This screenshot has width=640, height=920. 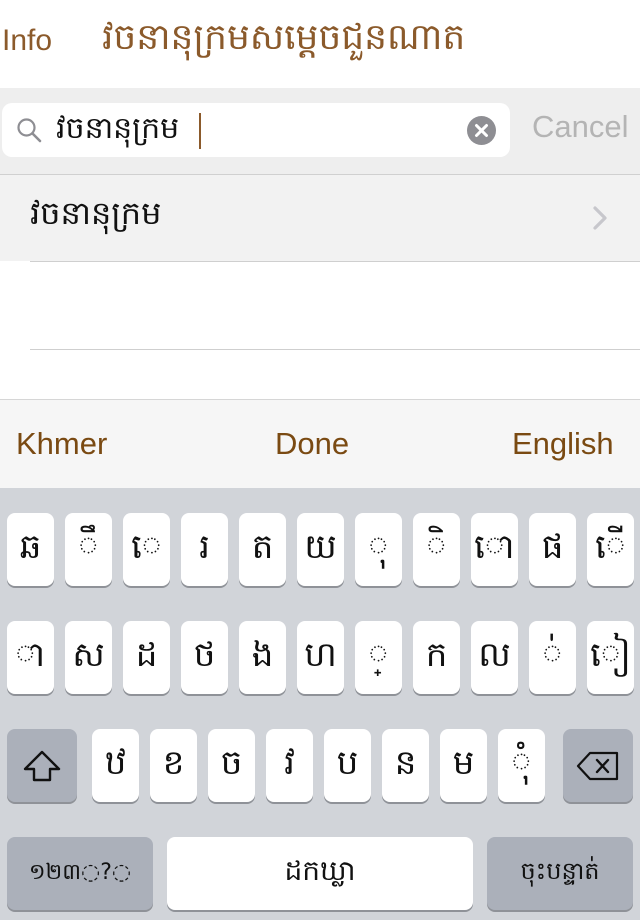 I want to click on space-key: ដកឃ្លា, so click(x=320, y=873).